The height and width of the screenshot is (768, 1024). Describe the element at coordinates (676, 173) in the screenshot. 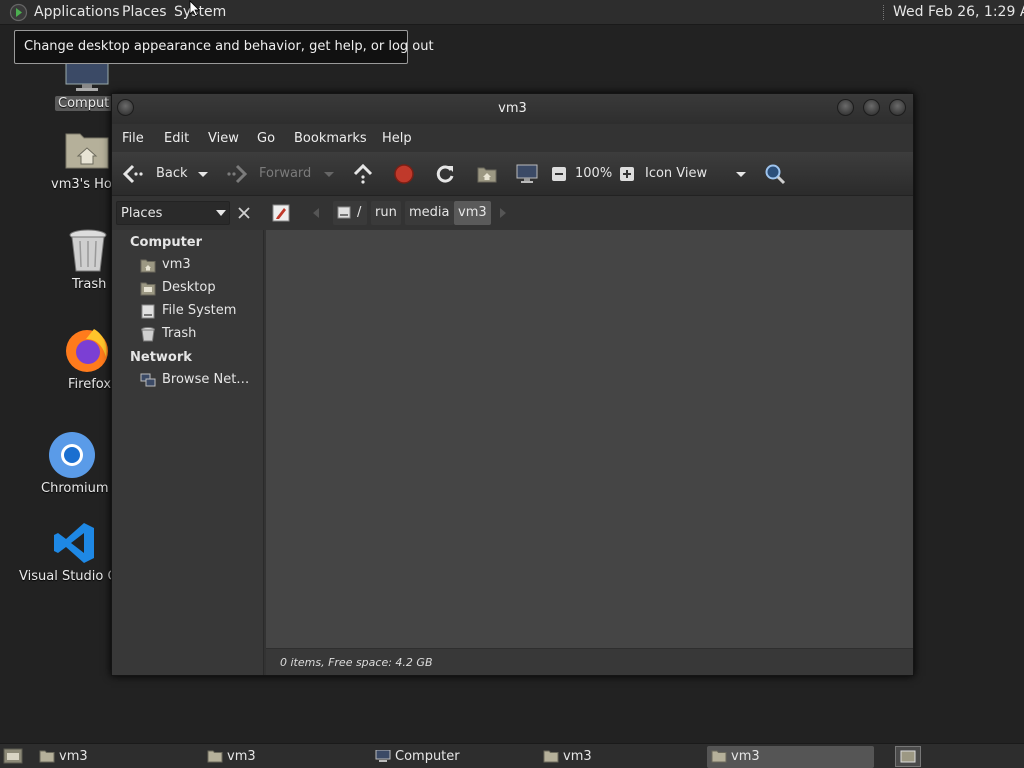

I see `view-mode-select: Icon View` at that location.